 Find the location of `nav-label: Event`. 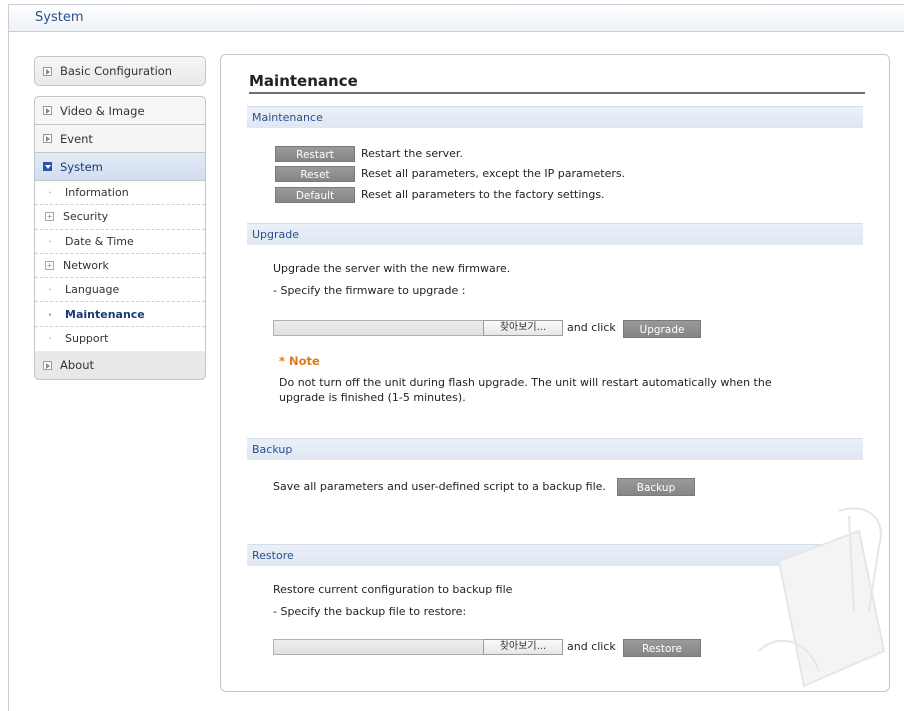

nav-label: Event is located at coordinates (76, 138).